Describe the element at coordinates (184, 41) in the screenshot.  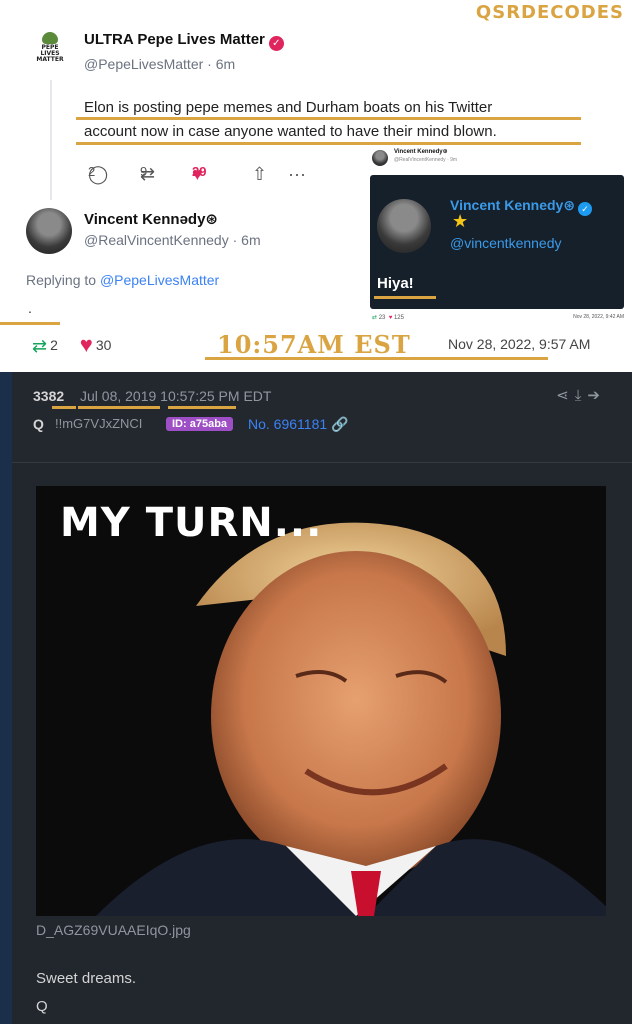
I see `tweet-author-name: ULTRA Pepe Lives Matter ✓` at that location.